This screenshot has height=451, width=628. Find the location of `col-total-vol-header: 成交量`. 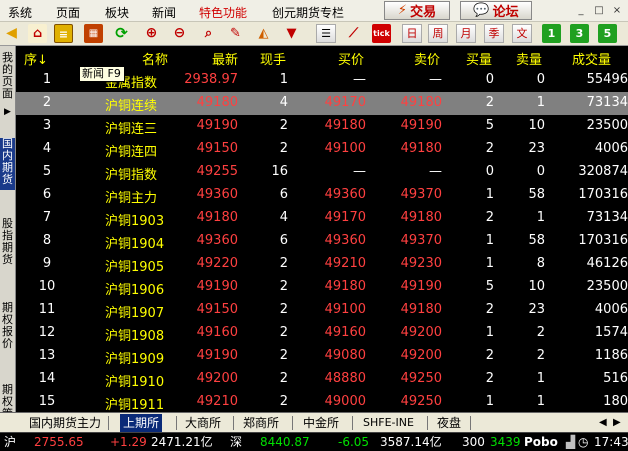

col-total-vol-header: 成交量 is located at coordinates (591, 58).